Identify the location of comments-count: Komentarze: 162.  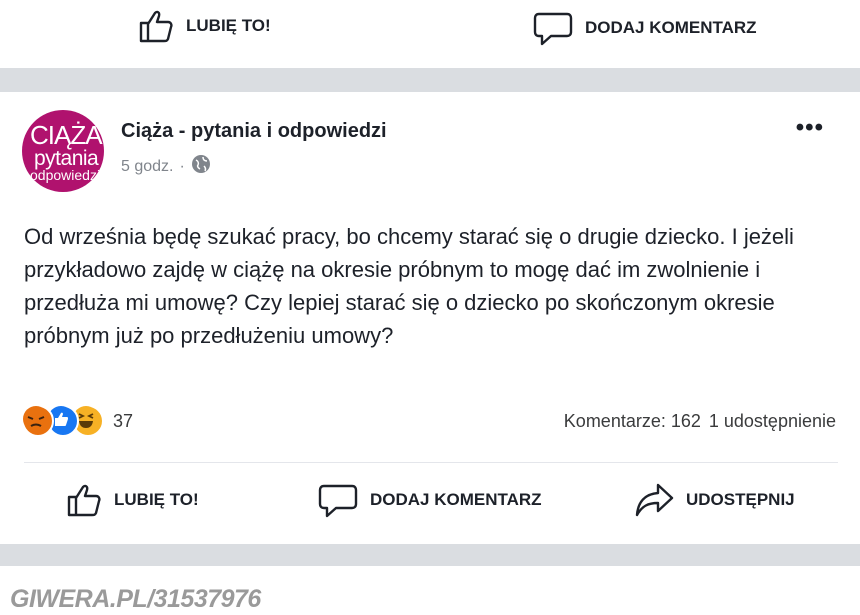
(632, 421).